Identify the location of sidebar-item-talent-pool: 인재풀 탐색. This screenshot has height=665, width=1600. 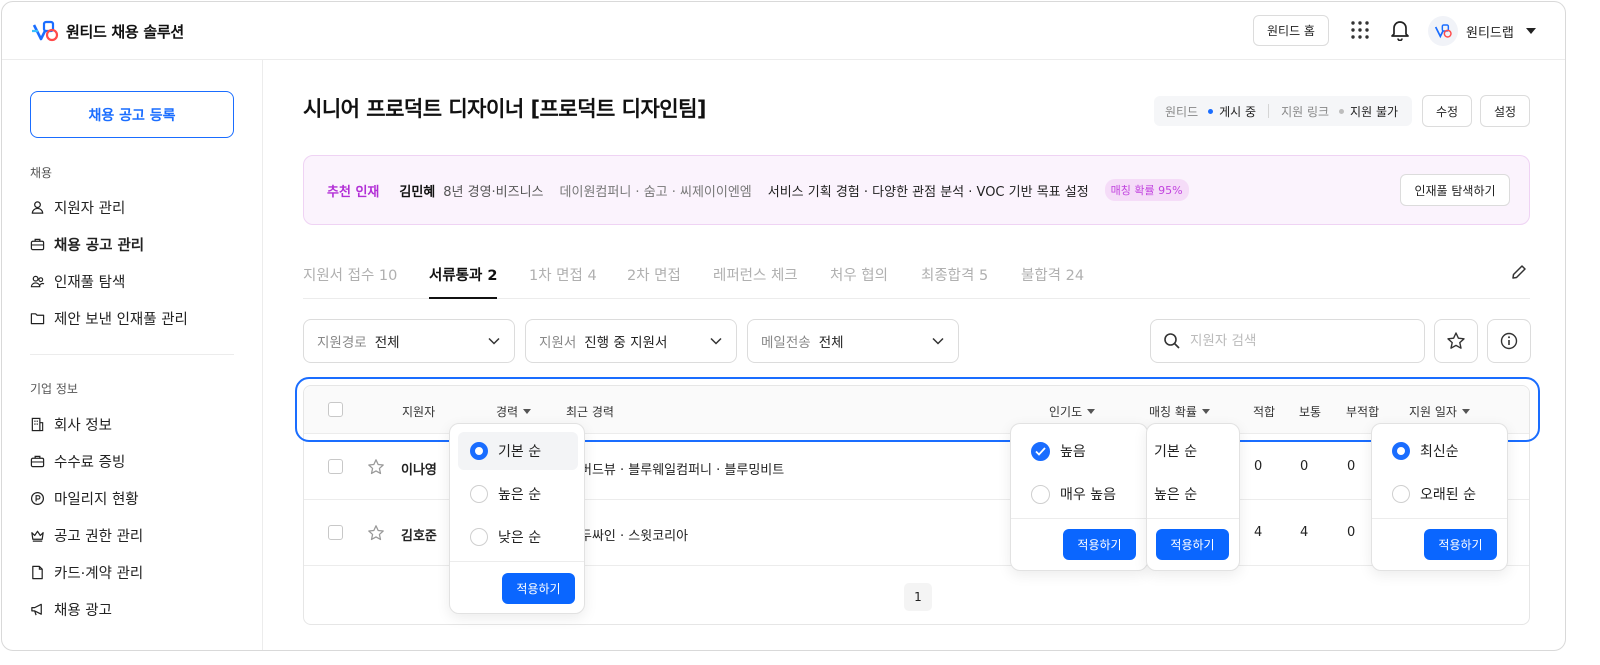
(77, 281).